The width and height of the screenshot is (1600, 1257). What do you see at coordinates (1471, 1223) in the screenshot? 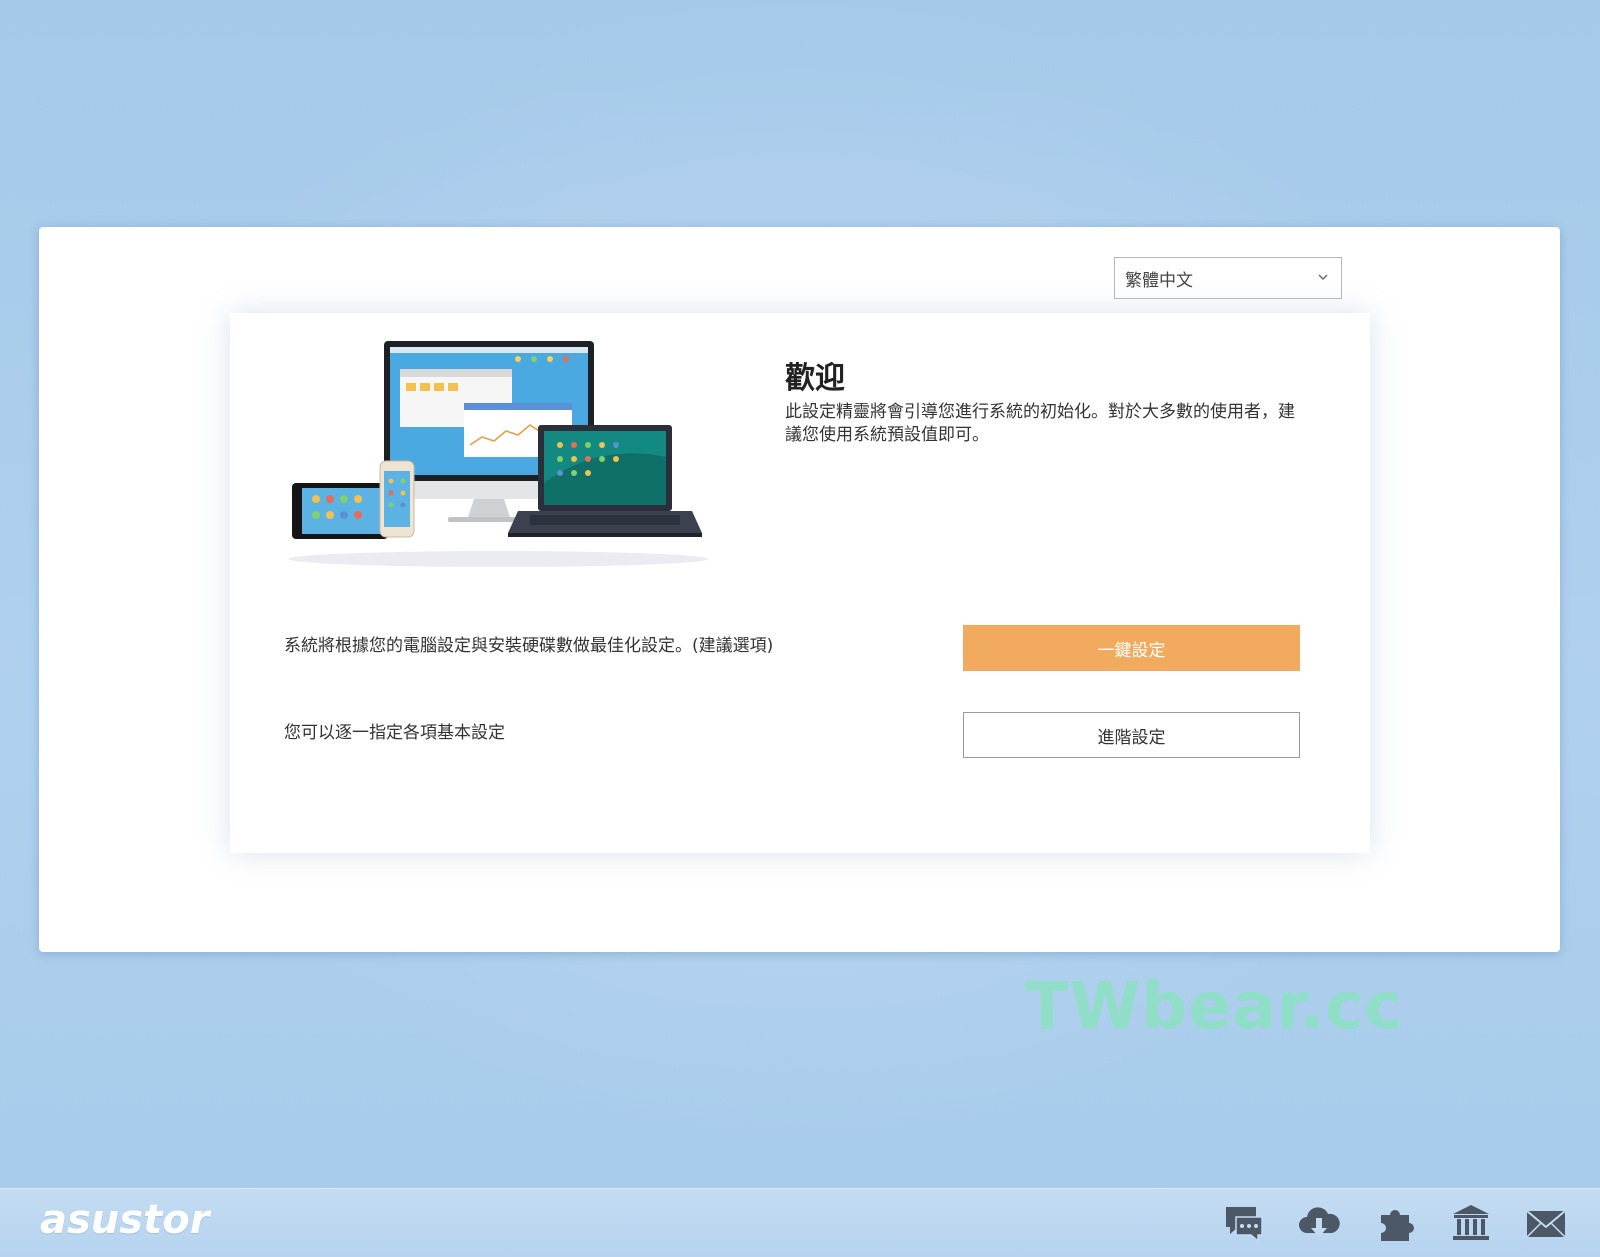
I see `bank-icon` at bounding box center [1471, 1223].